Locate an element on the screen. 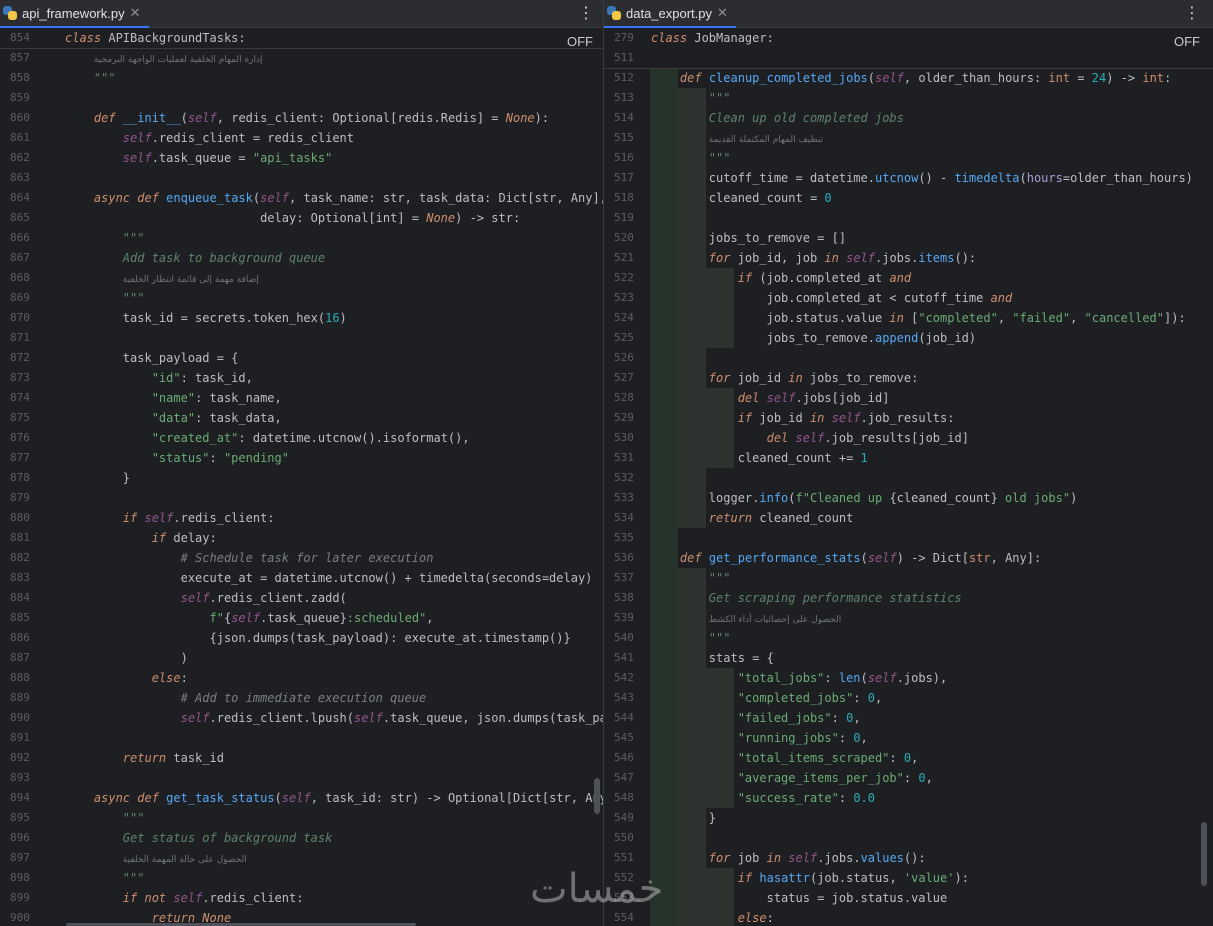 The height and width of the screenshot is (926, 1213). line-number: 876 is located at coordinates (20, 437).